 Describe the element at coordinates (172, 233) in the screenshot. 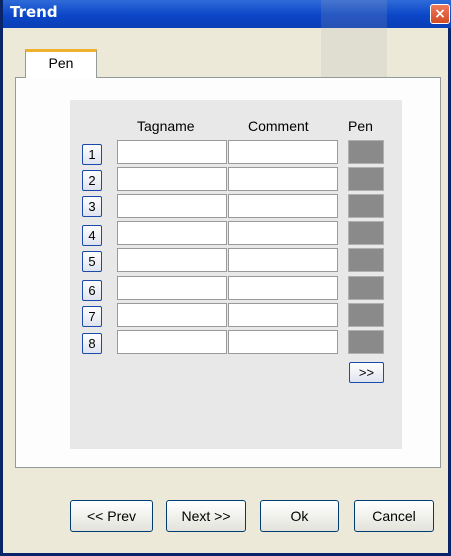

I see `row-4-tagname-field` at that location.